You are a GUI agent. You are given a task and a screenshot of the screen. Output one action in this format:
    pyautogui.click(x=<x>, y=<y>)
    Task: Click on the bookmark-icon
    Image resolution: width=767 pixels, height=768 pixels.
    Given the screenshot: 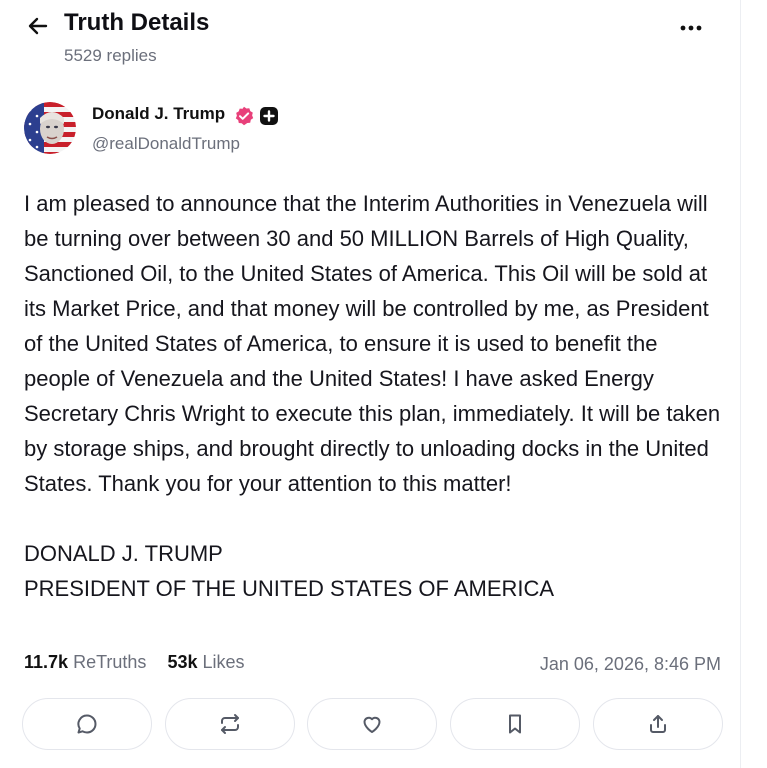 What is the action you would take?
    pyautogui.click(x=515, y=724)
    